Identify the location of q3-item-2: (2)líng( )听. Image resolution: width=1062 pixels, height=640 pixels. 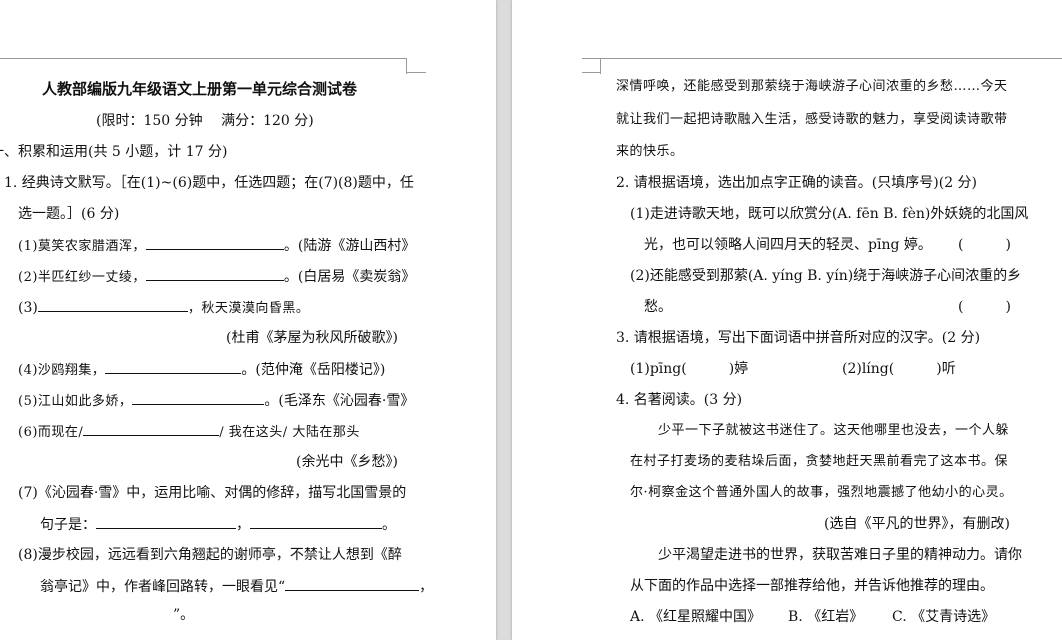
(899, 369).